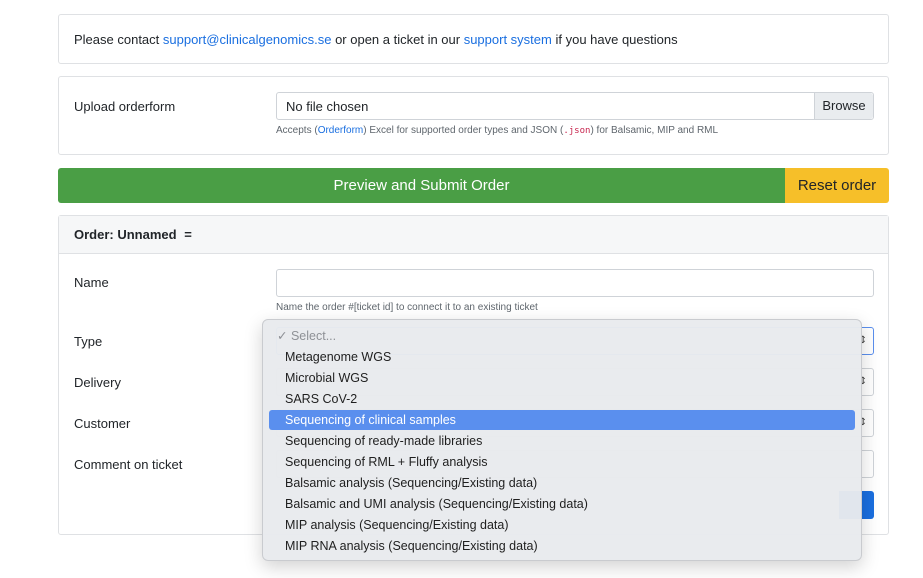 Image resolution: width=923 pixels, height=578 pixels. Describe the element at coordinates (91, 282) in the screenshot. I see `name-label: Name` at that location.